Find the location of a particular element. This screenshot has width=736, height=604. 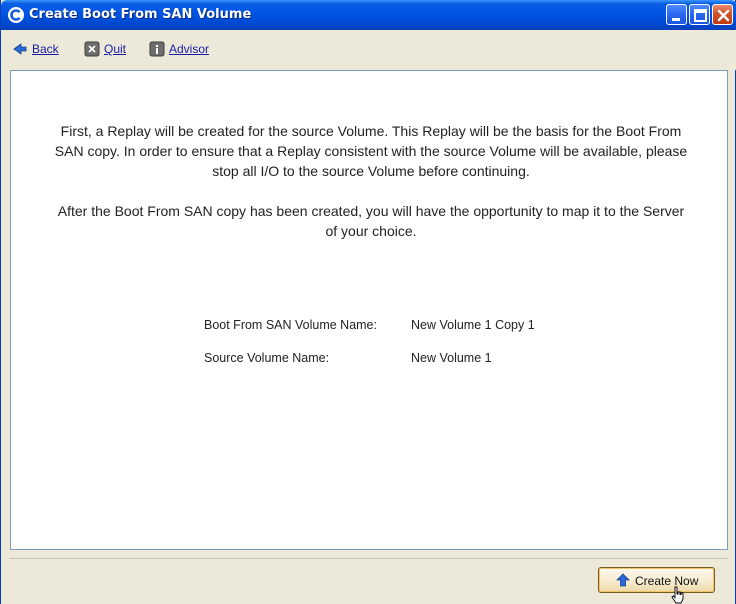

back-link: Back is located at coordinates (42, 50).